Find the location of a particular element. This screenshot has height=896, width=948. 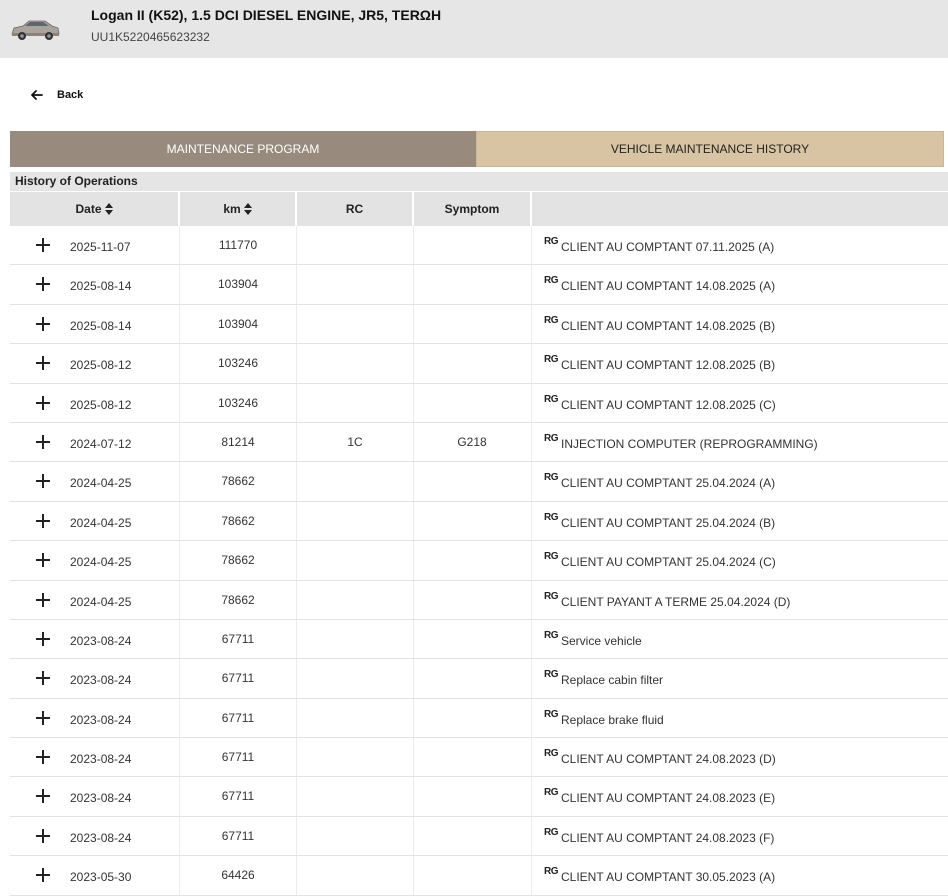

tab-vehicle-maintenance-history: VEHICLE MAINTENANCE HISTORY is located at coordinates (710, 149).